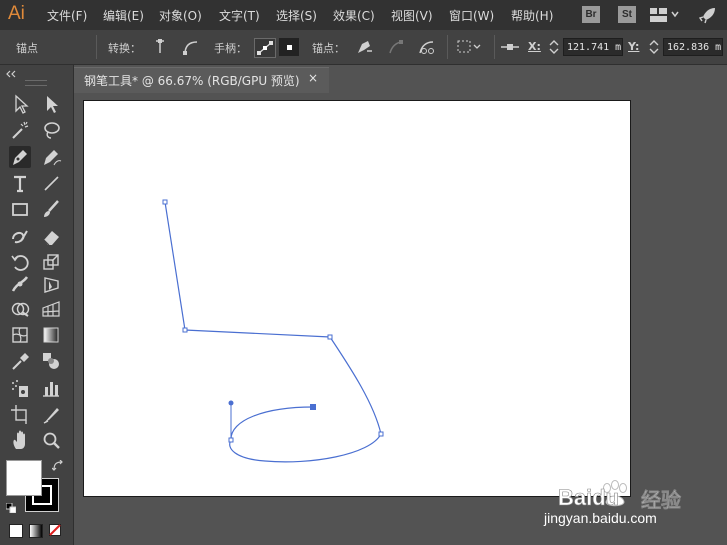 The width and height of the screenshot is (727, 545). I want to click on path-overlay, so click(273, 331).